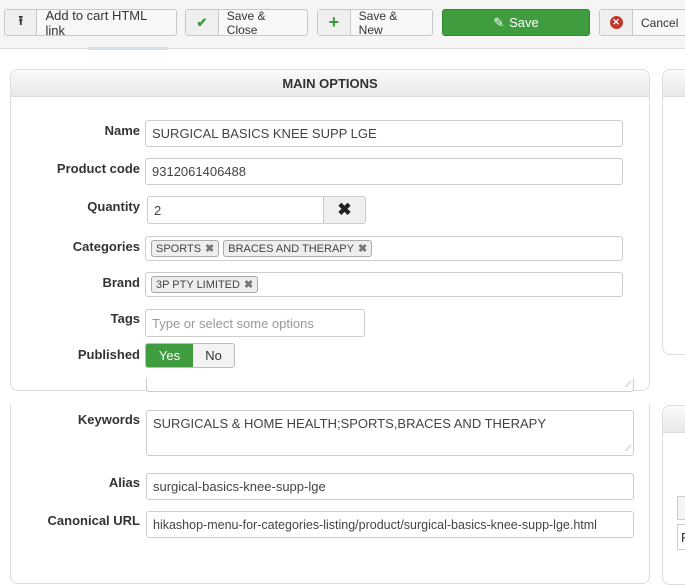 This screenshot has width=685, height=585. Describe the element at coordinates (255, 323) in the screenshot. I see `tags-input: Type or select some options` at that location.